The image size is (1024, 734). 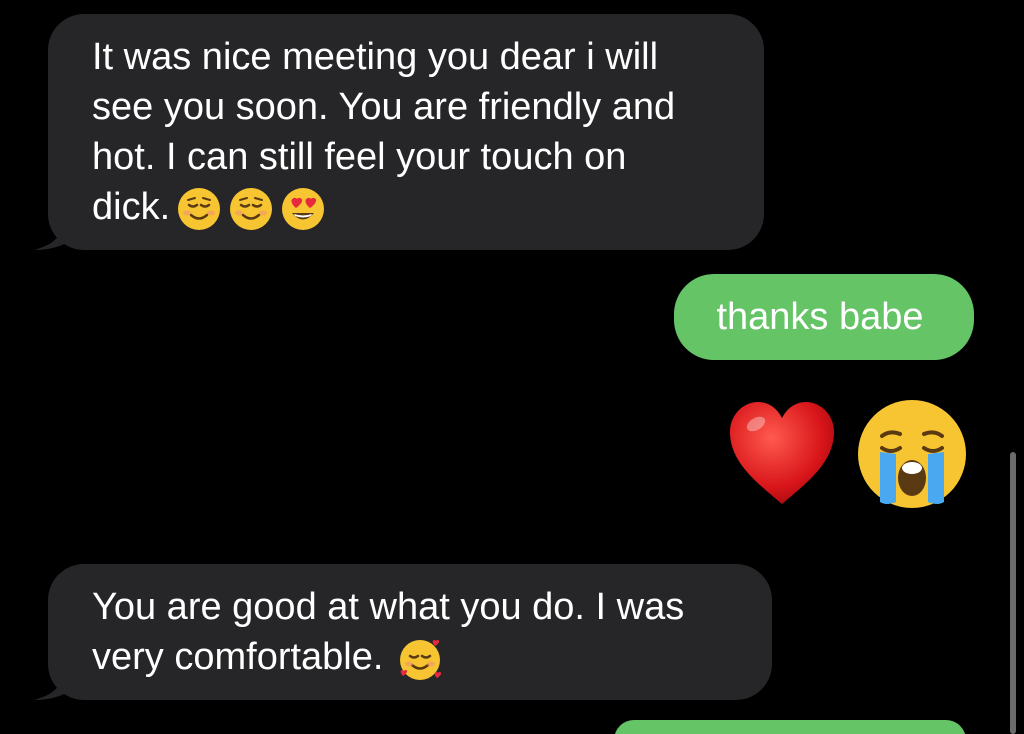 I want to click on smiling-face-with-hearts-icon, so click(x=420, y=659).